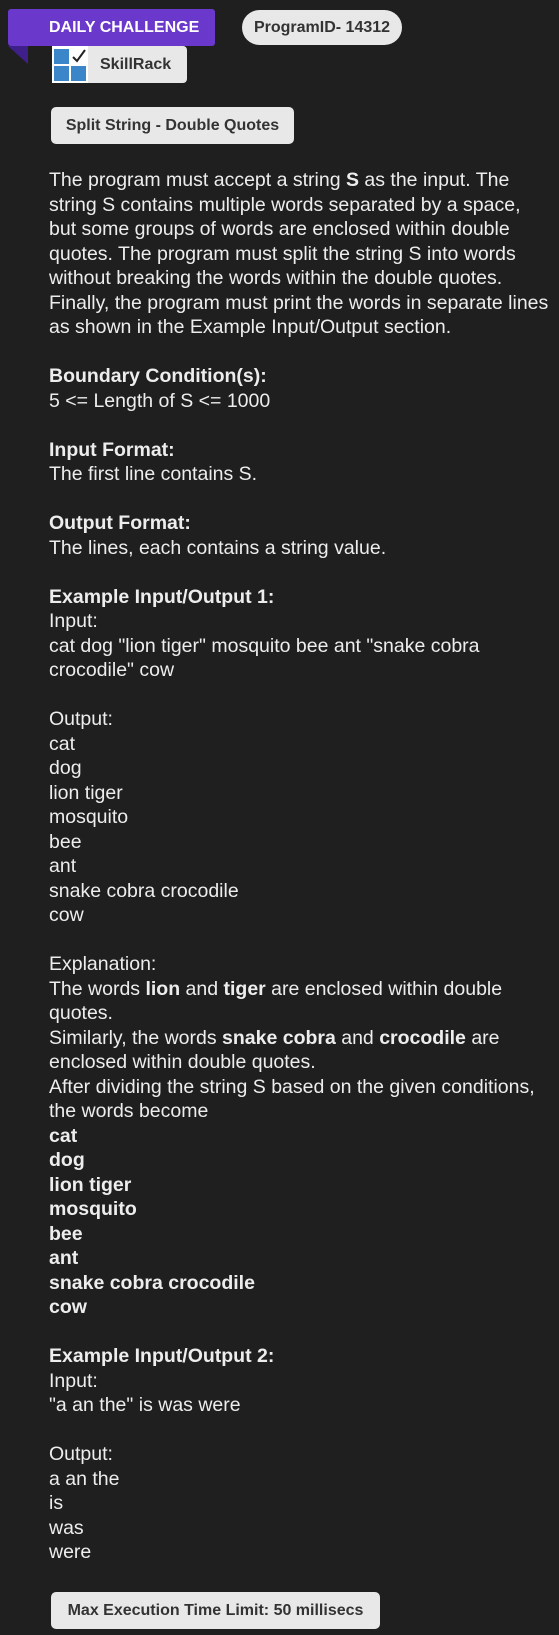 The height and width of the screenshot is (1635, 559). What do you see at coordinates (352, 180) in the screenshot?
I see `variable-s: S` at bounding box center [352, 180].